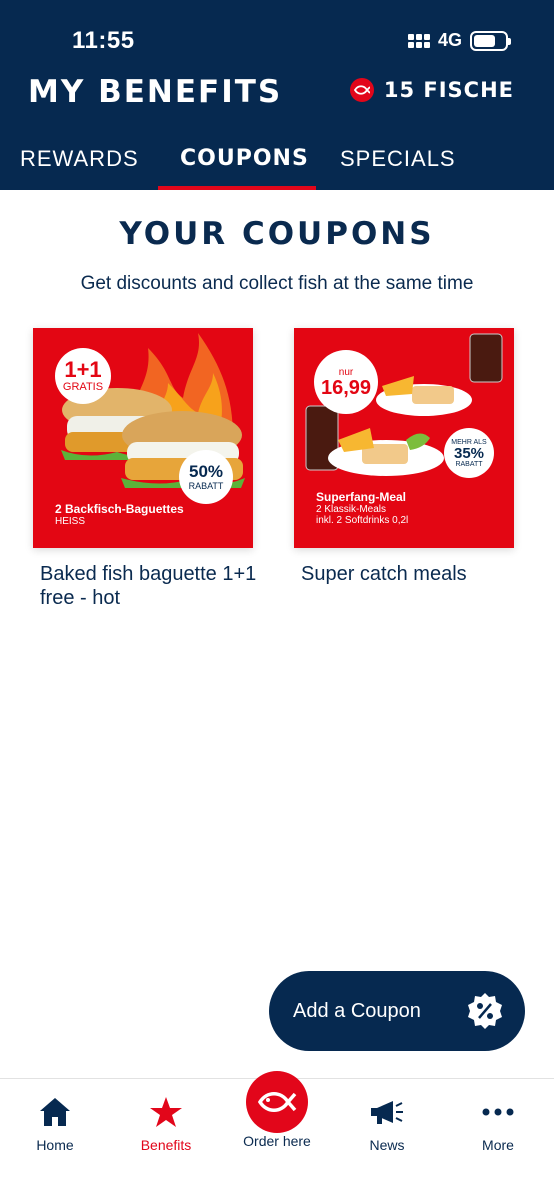 The width and height of the screenshot is (554, 1200). Describe the element at coordinates (155, 92) in the screenshot. I see `page-title: MY BENEFITS` at that location.